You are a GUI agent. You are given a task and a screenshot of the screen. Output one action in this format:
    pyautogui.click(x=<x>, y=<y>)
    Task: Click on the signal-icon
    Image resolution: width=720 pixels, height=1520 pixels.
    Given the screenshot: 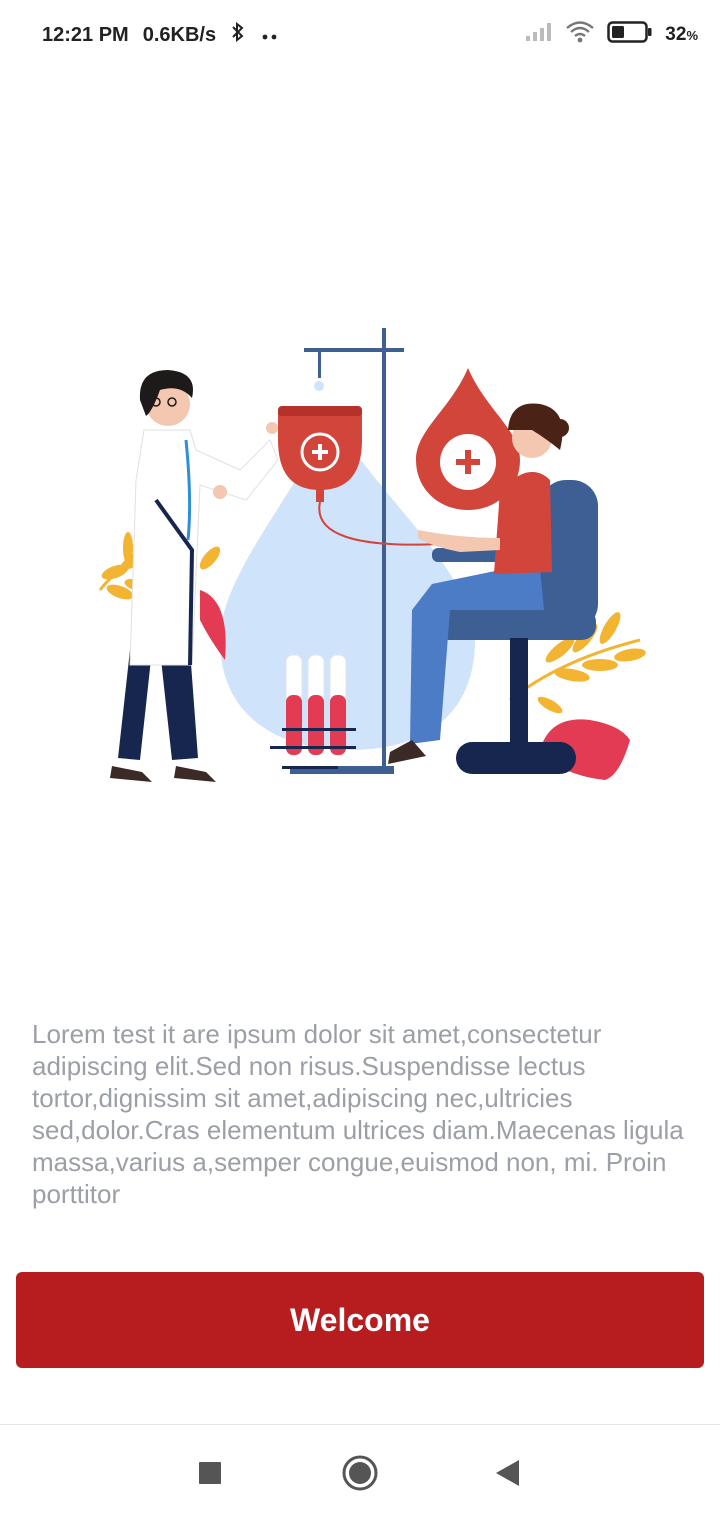 What is the action you would take?
    pyautogui.click(x=539, y=35)
    